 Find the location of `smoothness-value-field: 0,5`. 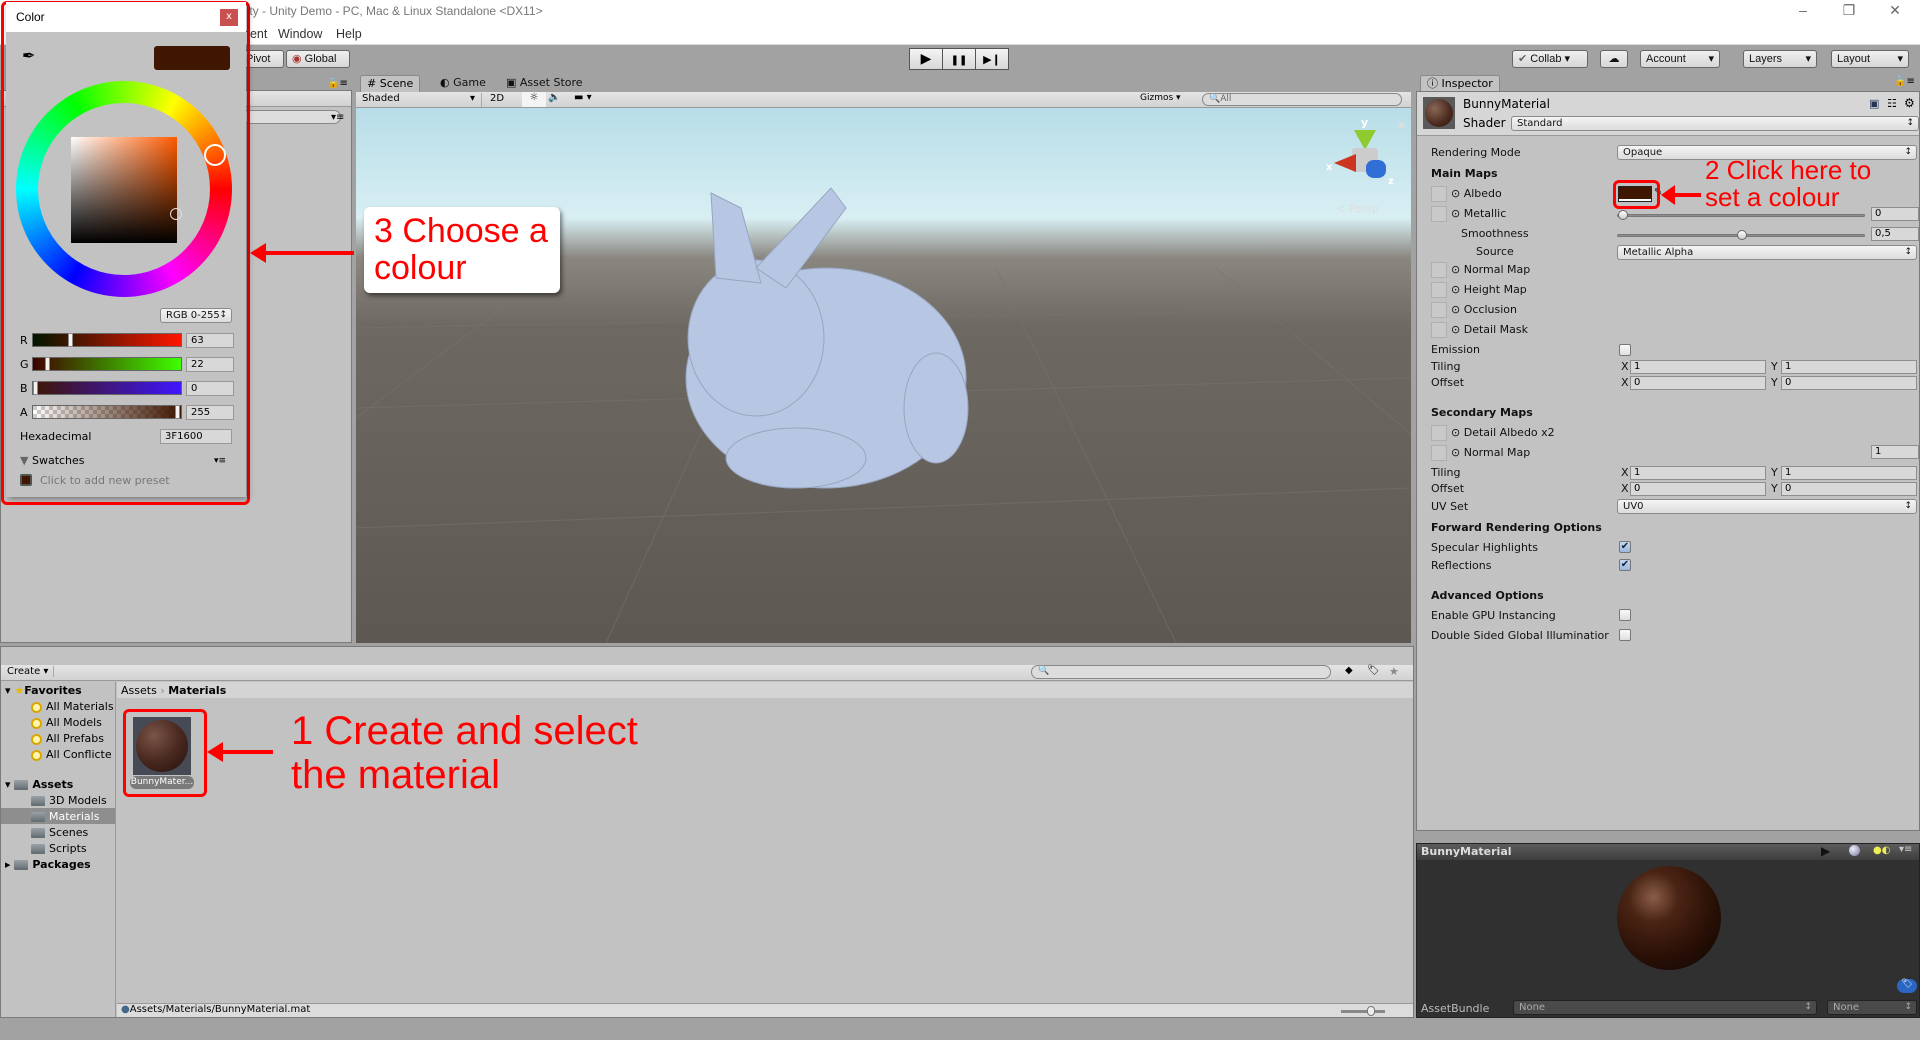

smoothness-value-field: 0,5 is located at coordinates (1895, 234).